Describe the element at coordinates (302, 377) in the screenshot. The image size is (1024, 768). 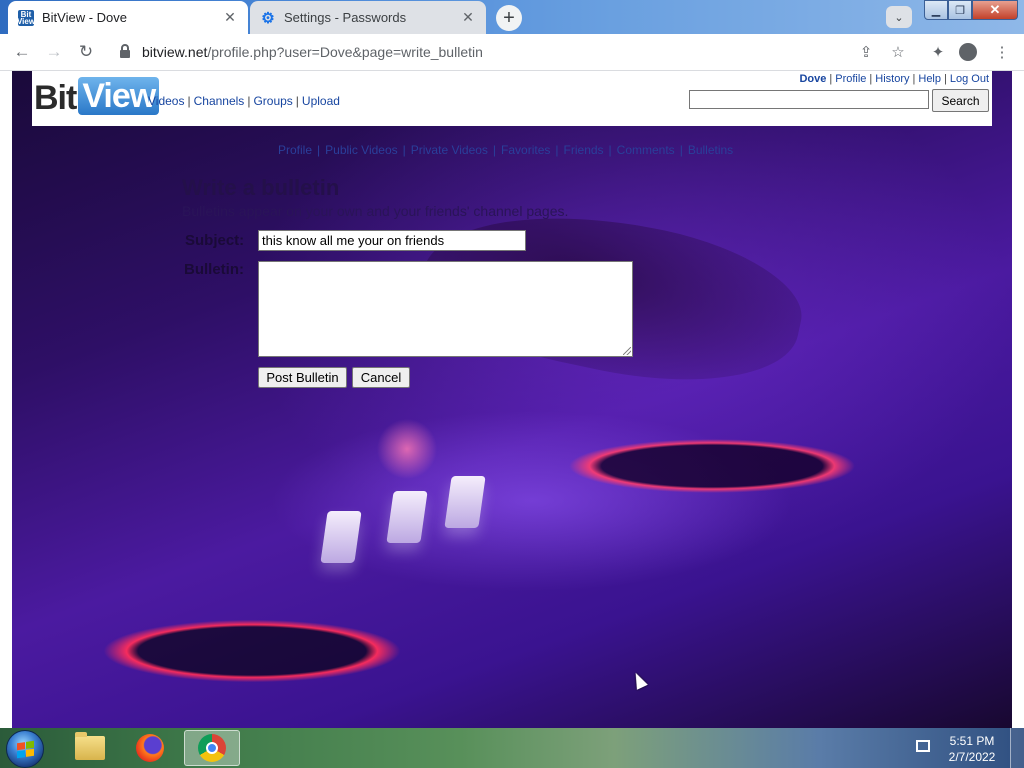
I see `post-bulletin-button: Post Bulletin` at that location.